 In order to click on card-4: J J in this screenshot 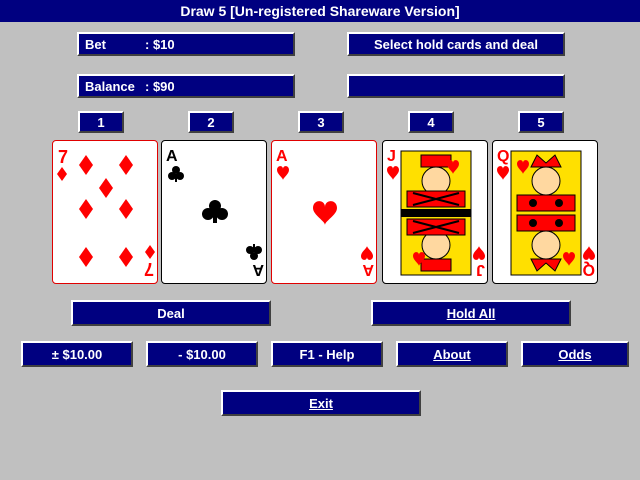, I will do `click(435, 212)`.